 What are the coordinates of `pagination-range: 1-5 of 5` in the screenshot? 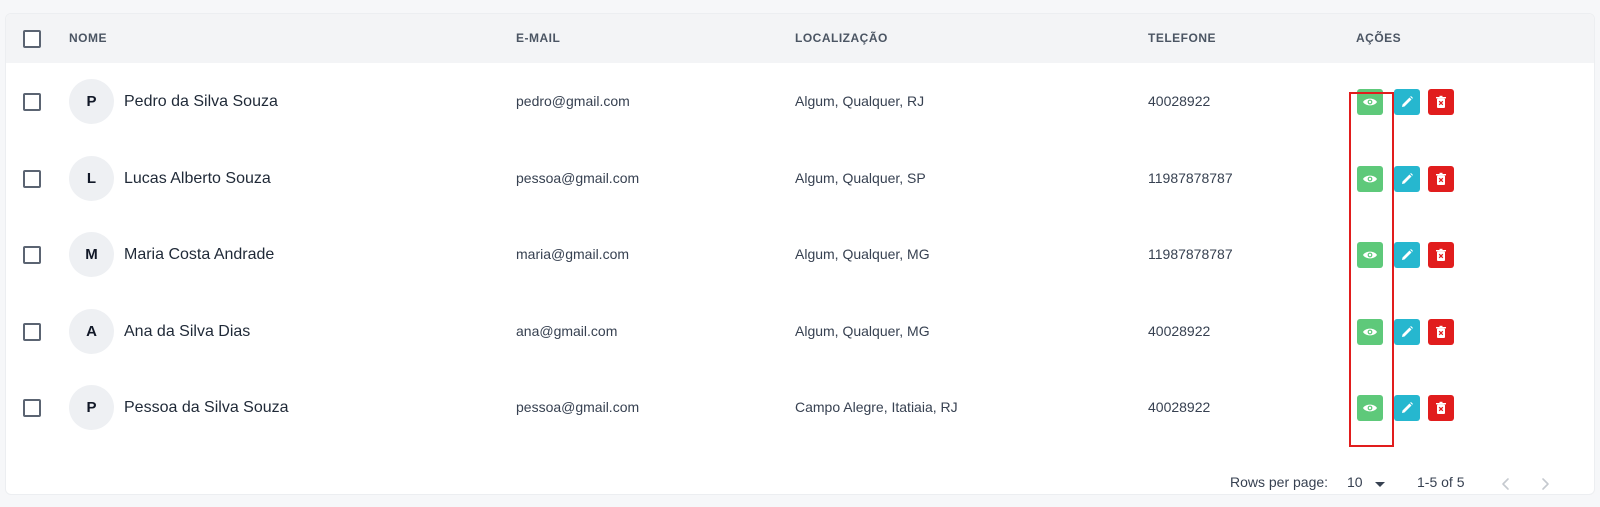 It's located at (1441, 482).